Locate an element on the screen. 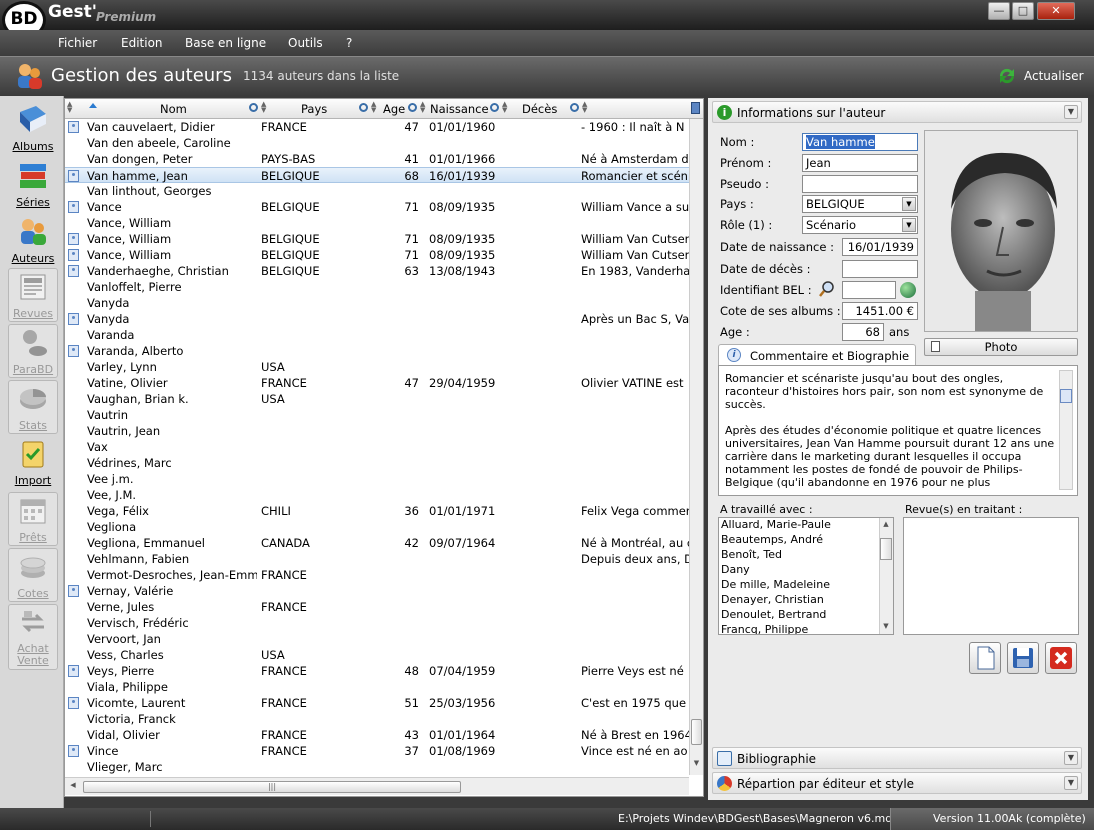 The width and height of the screenshot is (1094, 830). table-row: Vlieger, Marc is located at coordinates (377, 767).